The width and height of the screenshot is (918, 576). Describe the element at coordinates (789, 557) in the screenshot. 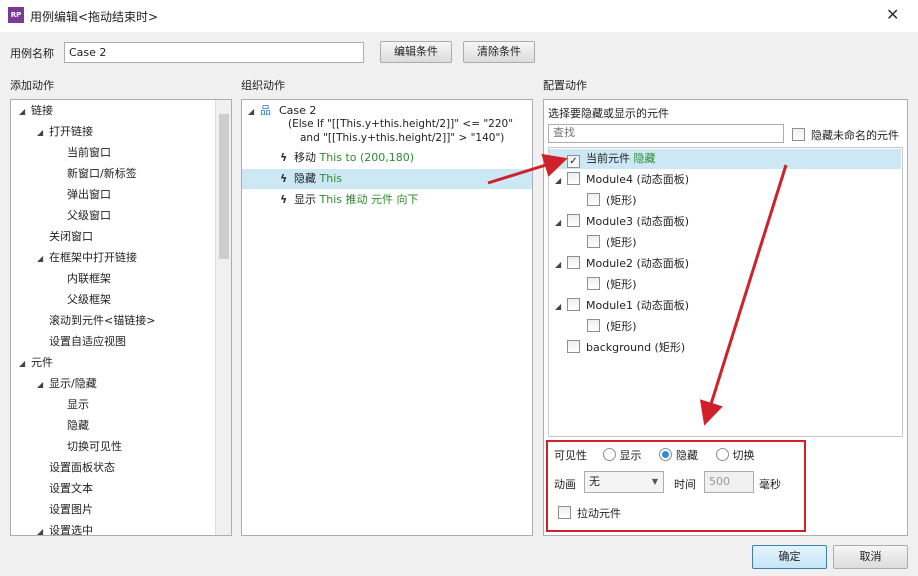

I see `ok-button: 确定` at that location.